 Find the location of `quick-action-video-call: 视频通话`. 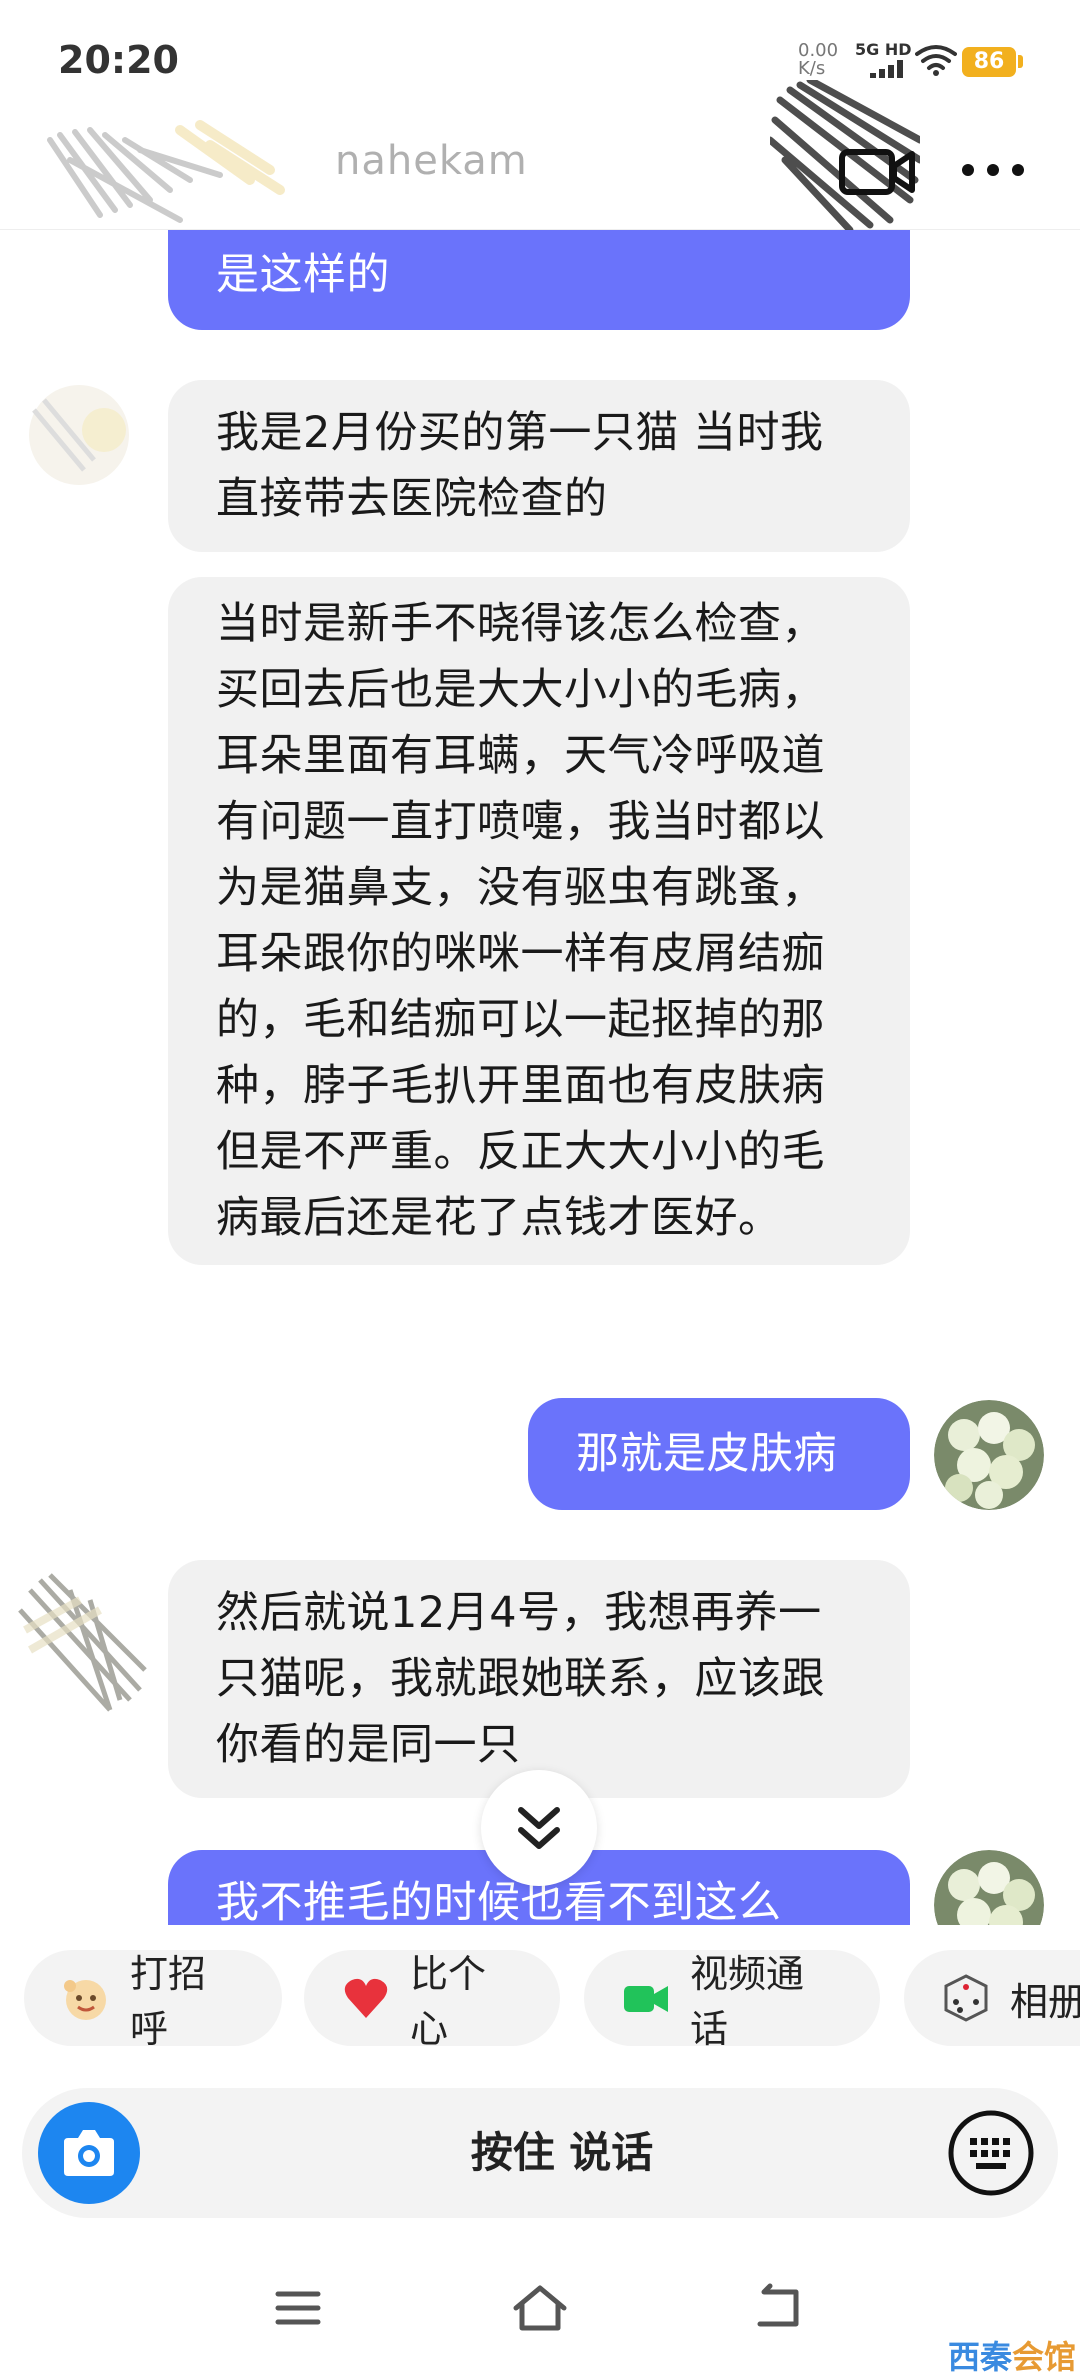

quick-action-video-call: 视频通话 is located at coordinates (732, 2000).